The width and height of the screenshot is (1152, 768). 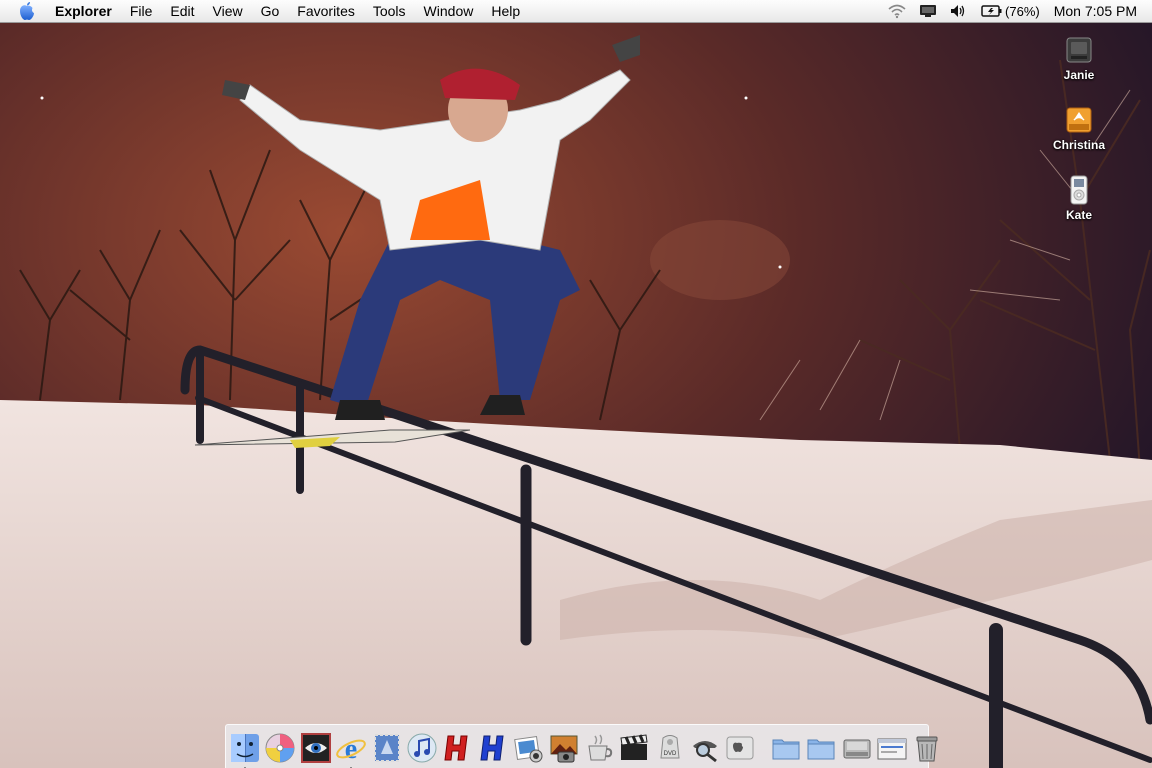 I want to click on window-icon, so click(x=892, y=748).